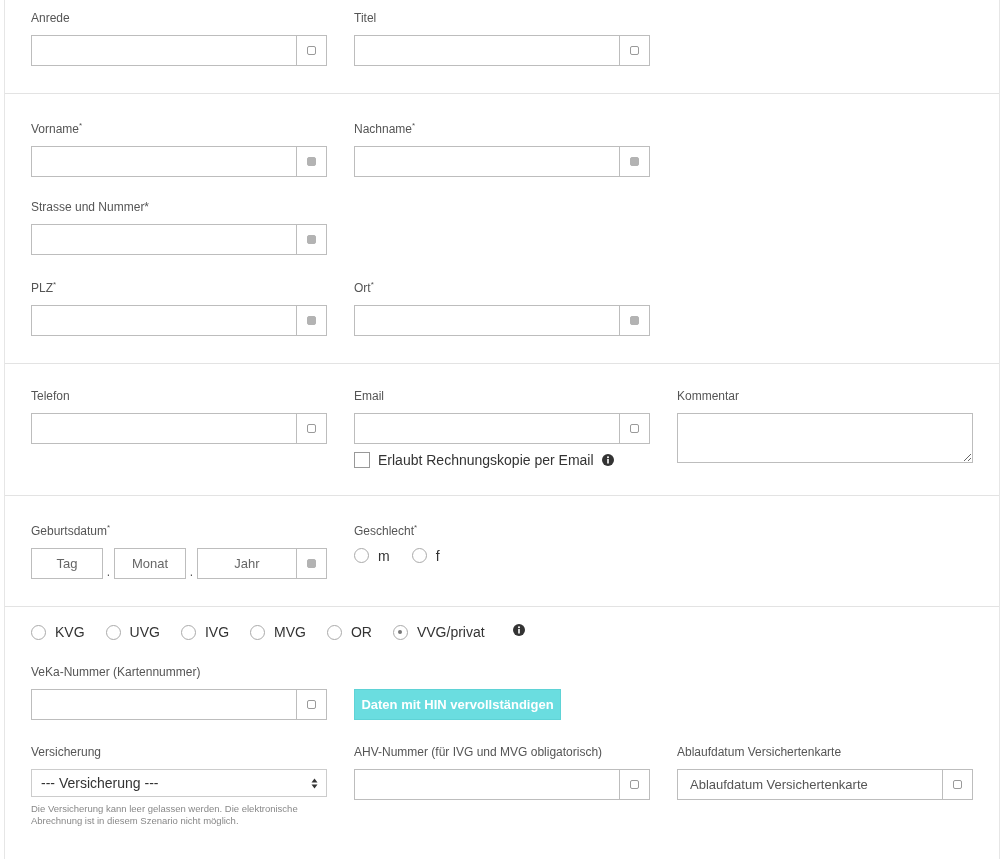 The width and height of the screenshot is (1003, 859). Describe the element at coordinates (91, 207) in the screenshot. I see `field-label: Strasse und Nummer*` at that location.